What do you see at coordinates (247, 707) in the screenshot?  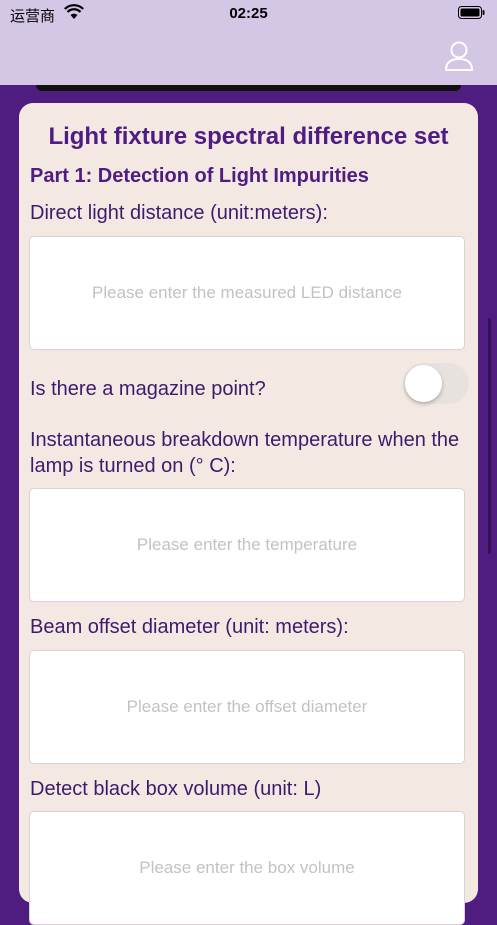 I see `offset-diameter-input` at bounding box center [247, 707].